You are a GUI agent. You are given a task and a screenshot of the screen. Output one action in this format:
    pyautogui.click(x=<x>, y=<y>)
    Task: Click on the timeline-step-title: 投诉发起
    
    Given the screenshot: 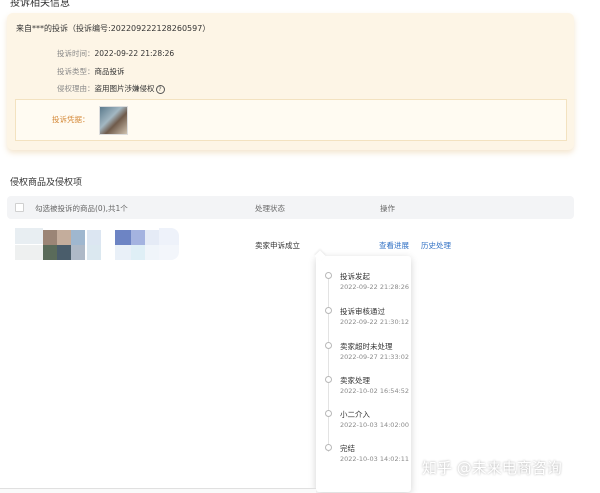 What is the action you would take?
    pyautogui.click(x=355, y=276)
    